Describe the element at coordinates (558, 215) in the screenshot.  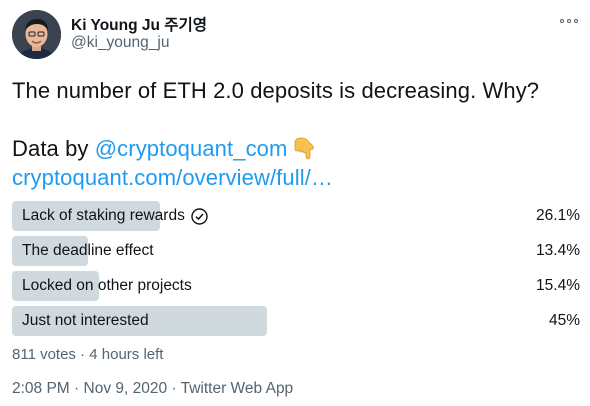
I see `poll-option-percent: 26.1%` at that location.